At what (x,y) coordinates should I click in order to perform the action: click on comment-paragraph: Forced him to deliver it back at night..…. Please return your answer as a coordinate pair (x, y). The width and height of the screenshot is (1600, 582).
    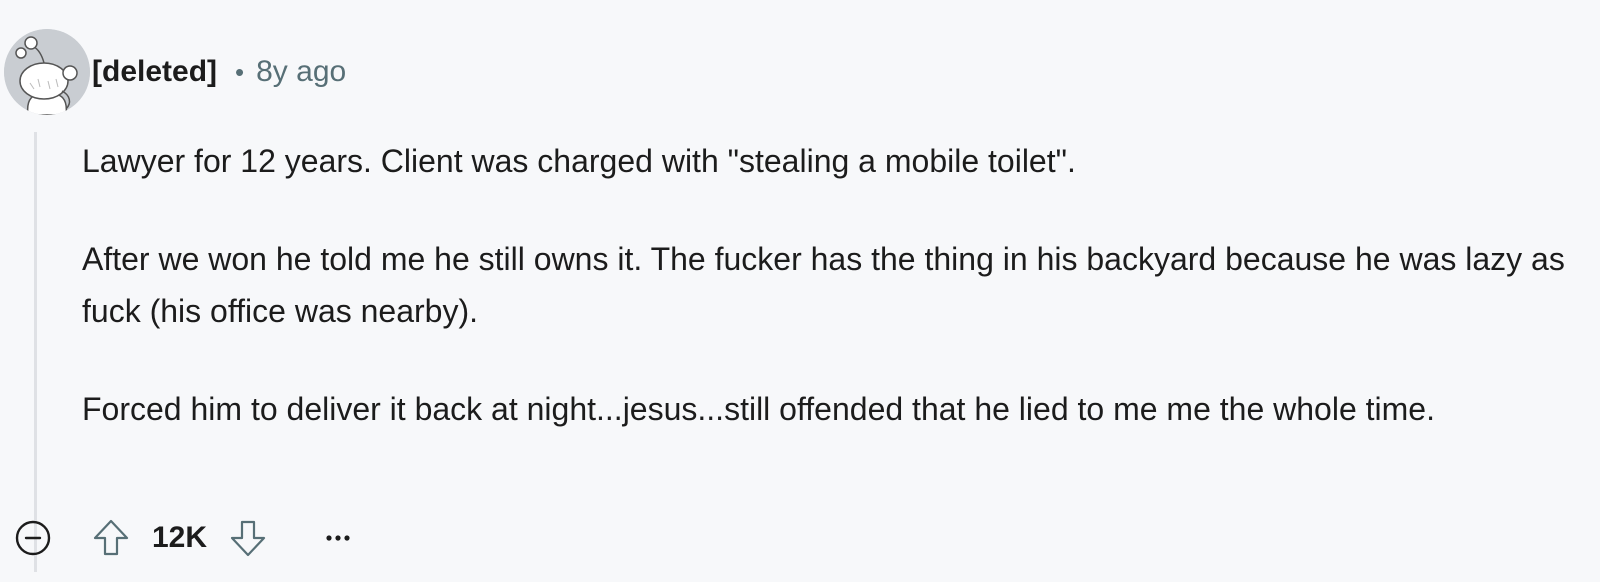
    Looking at the image, I should click on (758, 409).